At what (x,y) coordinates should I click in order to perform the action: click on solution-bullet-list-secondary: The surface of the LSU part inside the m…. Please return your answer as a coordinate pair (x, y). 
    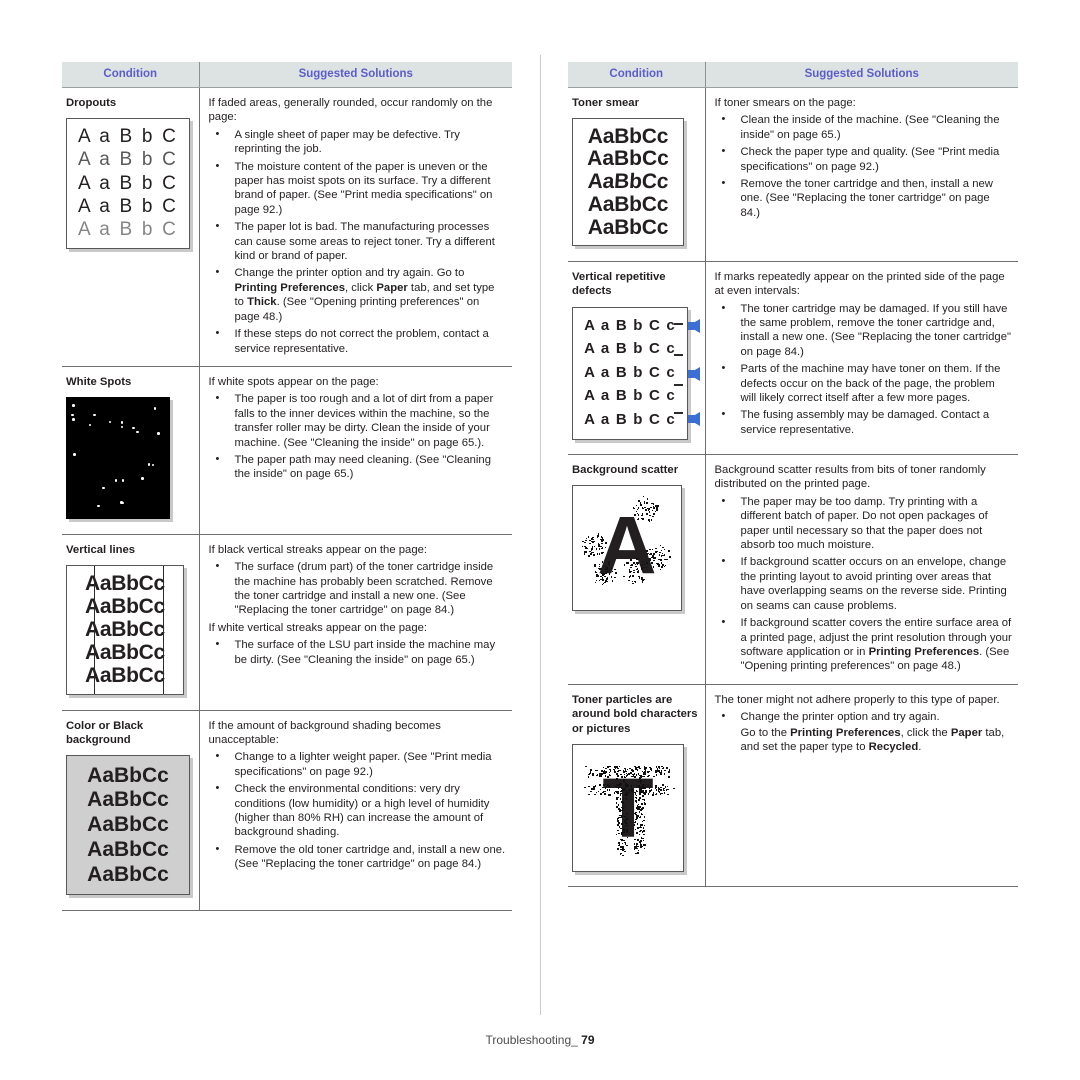
    Looking at the image, I should click on (358, 652).